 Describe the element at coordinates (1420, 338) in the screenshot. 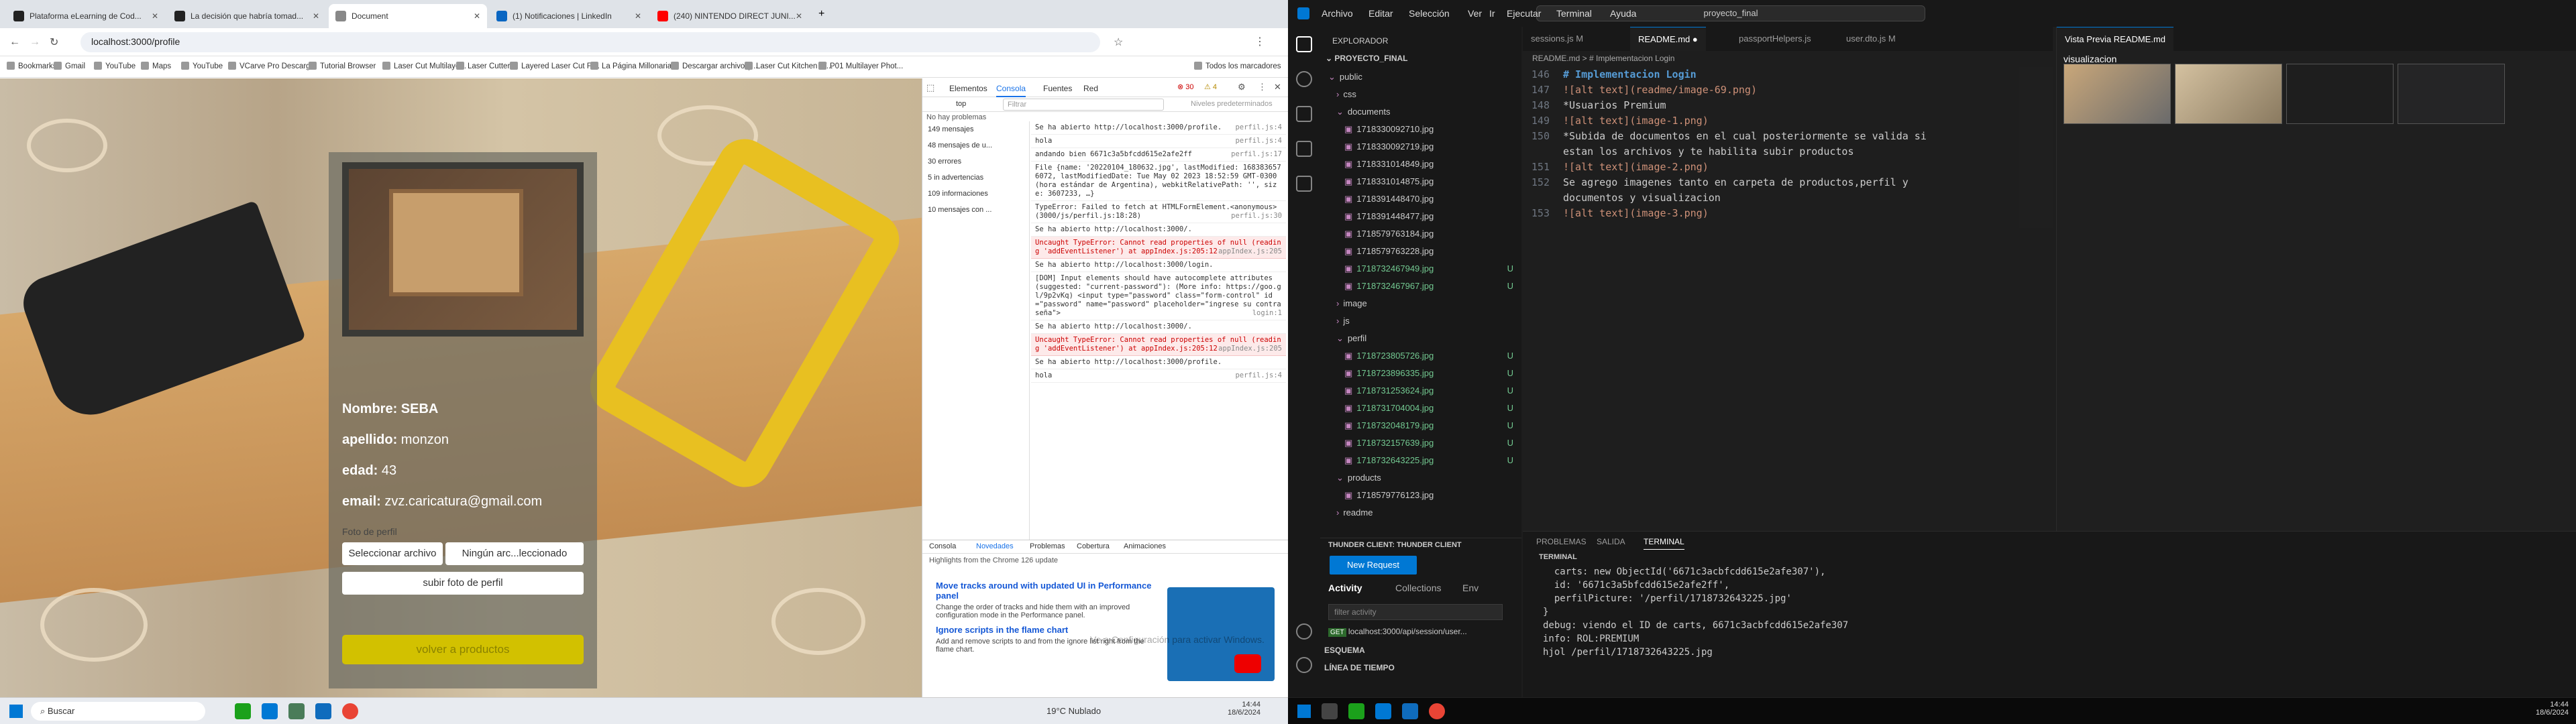

I see `tree-folder: ⌄ perfil` at that location.